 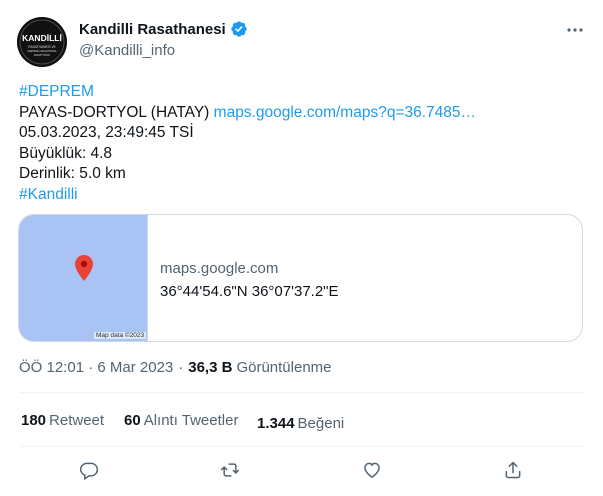 I want to click on hashtag-deprem: #DEPREM, so click(x=56, y=91).